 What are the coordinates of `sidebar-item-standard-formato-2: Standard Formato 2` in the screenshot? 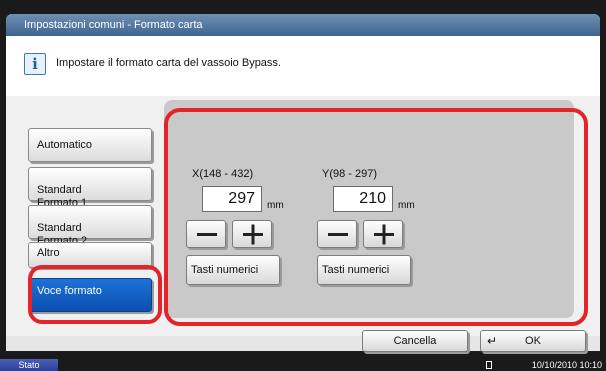 It's located at (90, 226).